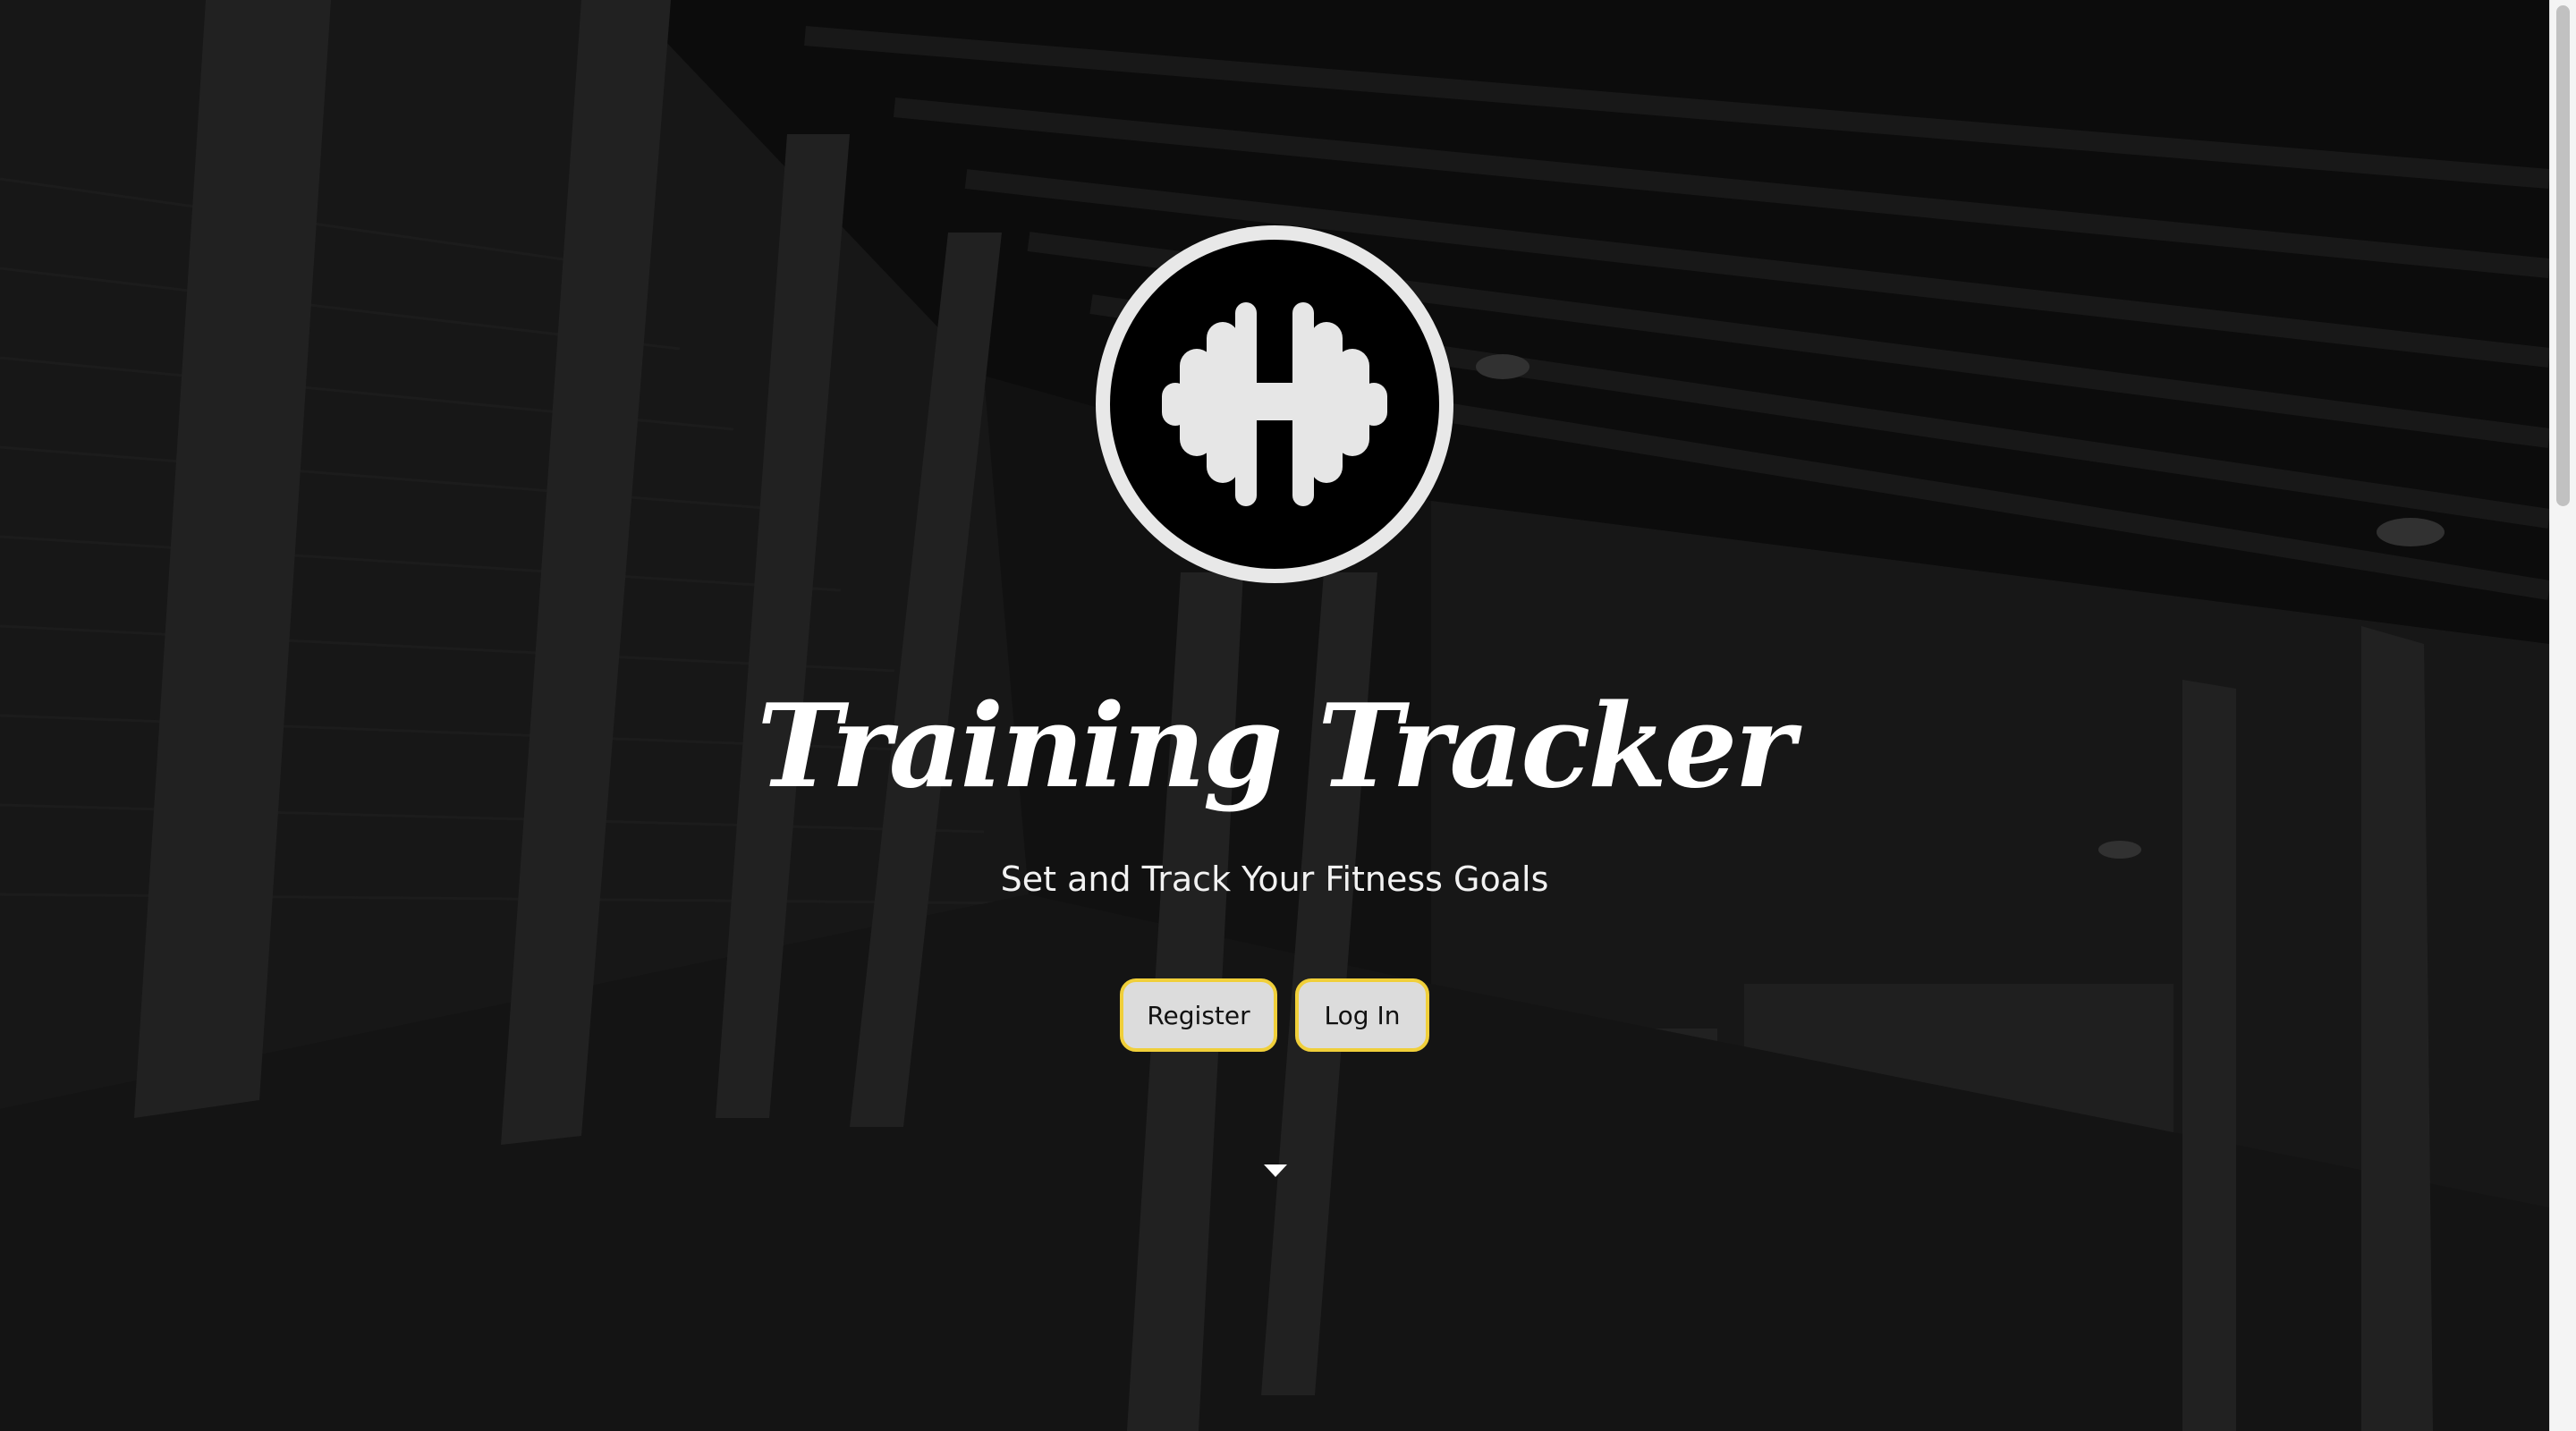 This screenshot has height=1431, width=2576. What do you see at coordinates (1275, 1170) in the screenshot?
I see `chevron-down-icon` at bounding box center [1275, 1170].